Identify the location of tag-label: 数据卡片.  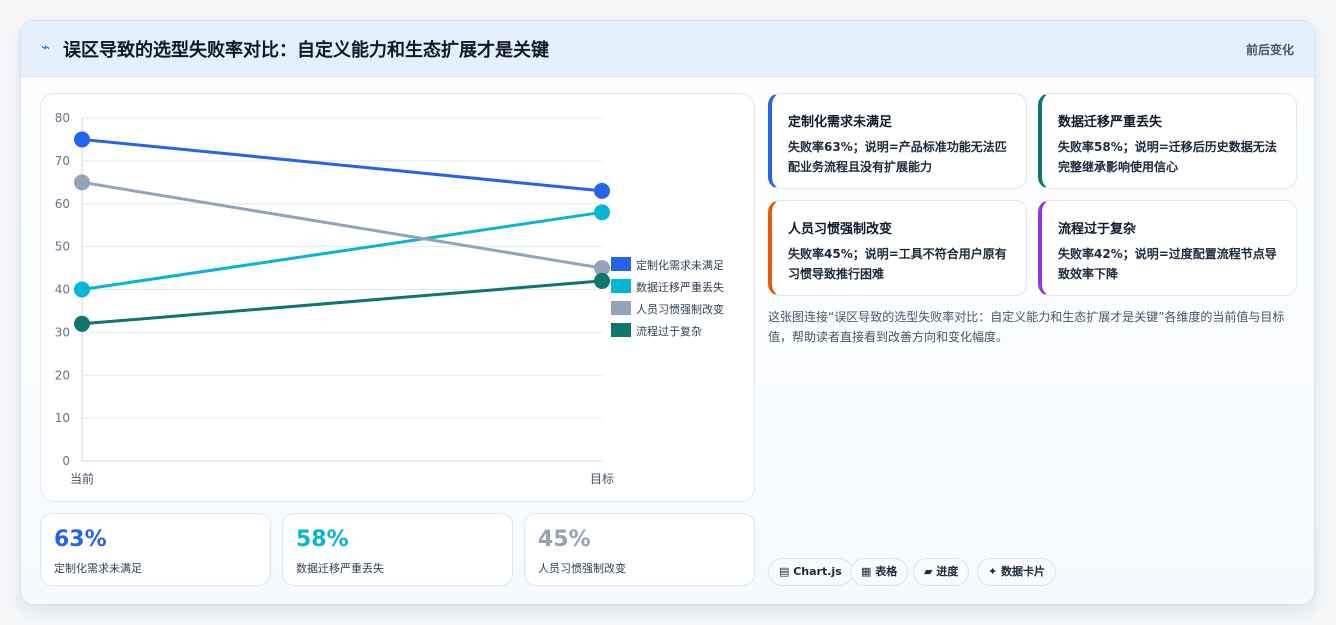
(1023, 571).